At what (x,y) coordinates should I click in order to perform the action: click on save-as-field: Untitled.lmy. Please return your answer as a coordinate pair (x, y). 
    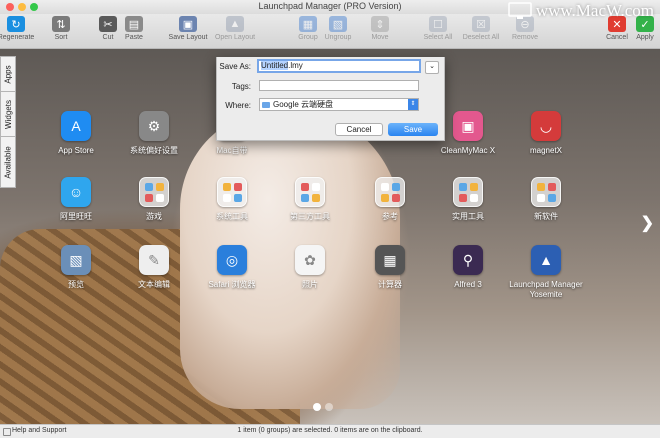
    Looking at the image, I should click on (339, 66).